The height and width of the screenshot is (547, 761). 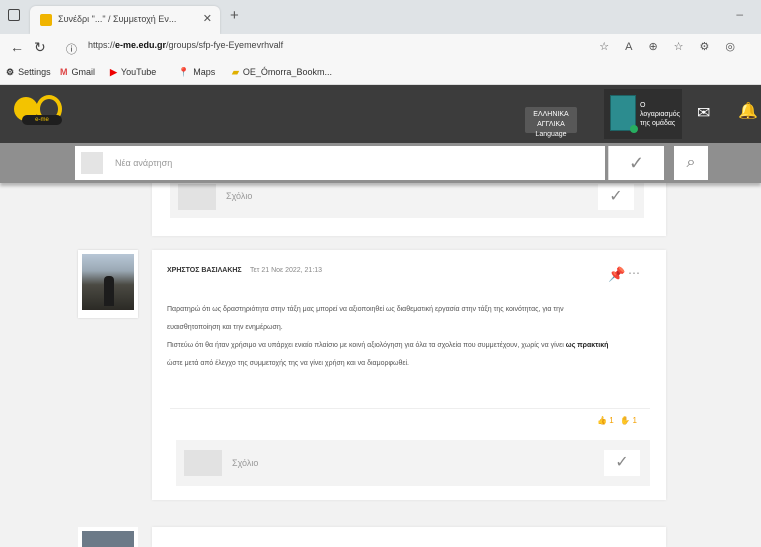 What do you see at coordinates (108, 537) in the screenshot?
I see `next-post-avatar` at bounding box center [108, 537].